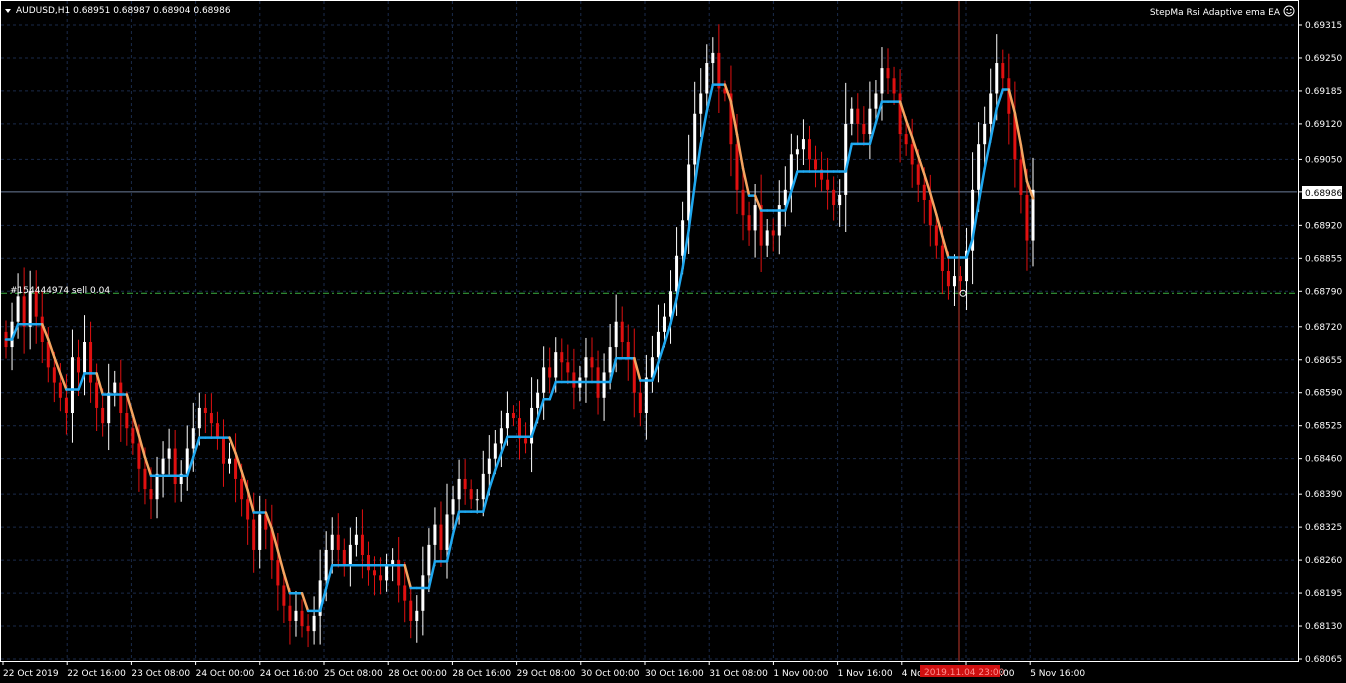 The height and width of the screenshot is (683, 1346). Describe the element at coordinates (481, 674) in the screenshot. I see `time-tick-label: 28 Oct 16:00` at that location.